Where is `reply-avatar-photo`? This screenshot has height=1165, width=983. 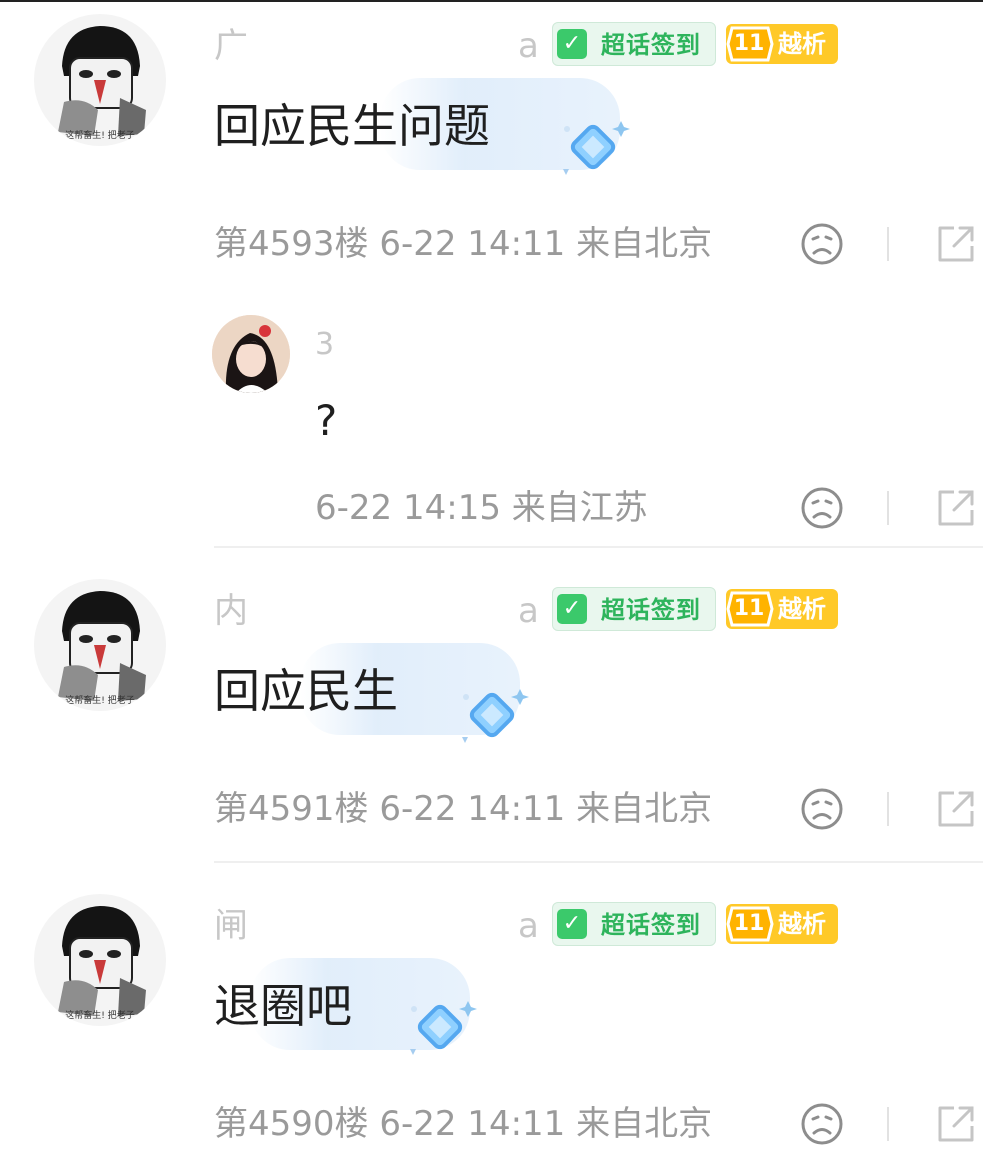 reply-avatar-photo is located at coordinates (251, 354).